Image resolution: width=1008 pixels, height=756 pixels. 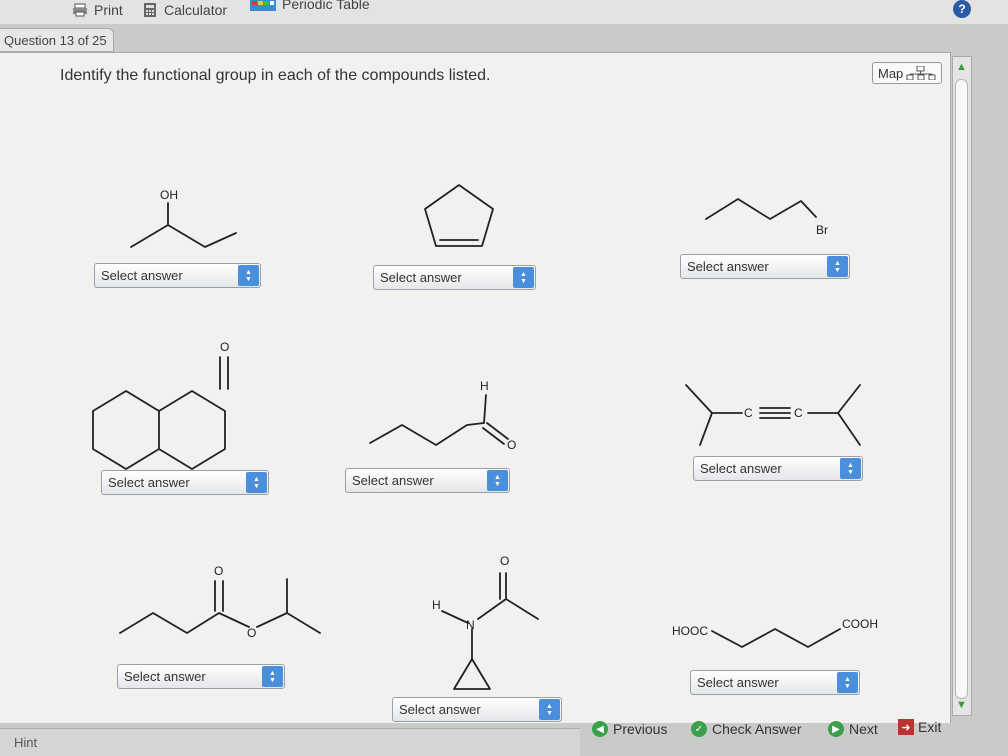 What do you see at coordinates (393, 480) in the screenshot?
I see `answer-select-5-value: Select answer` at bounding box center [393, 480].